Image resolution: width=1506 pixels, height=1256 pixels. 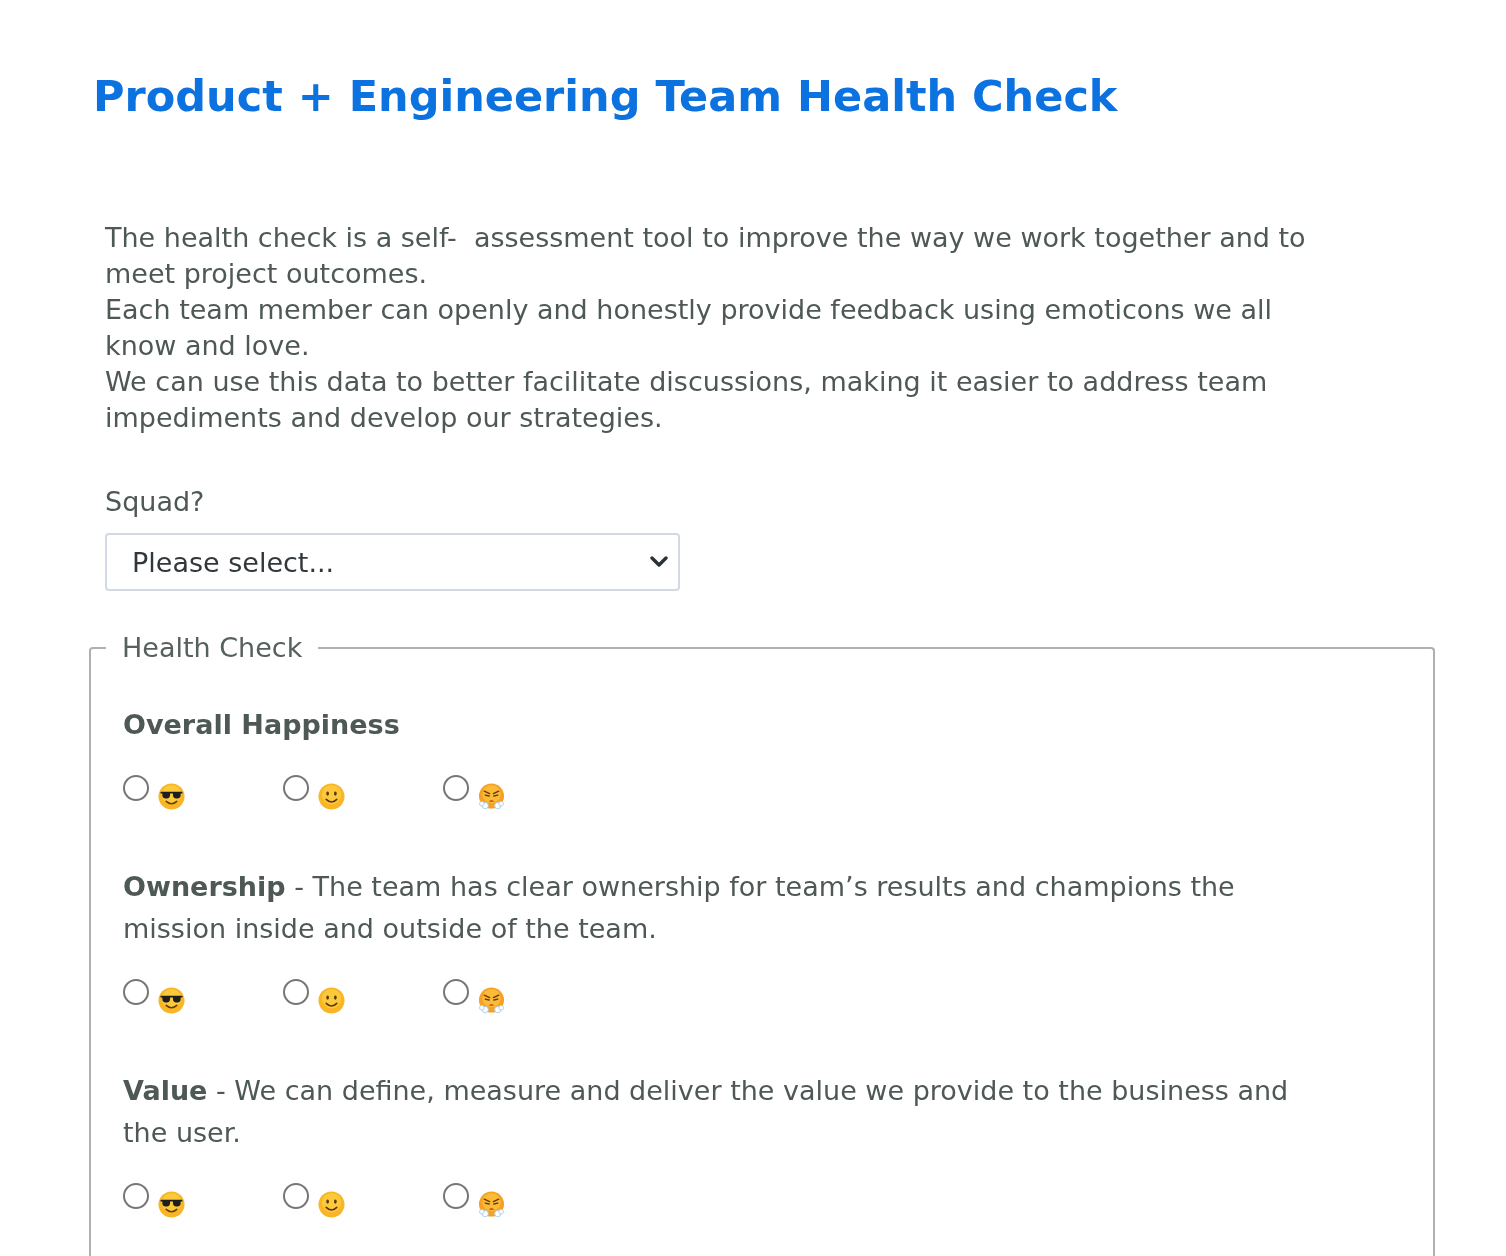 I want to click on question-text: Overall Happiness, so click(x=262, y=725).